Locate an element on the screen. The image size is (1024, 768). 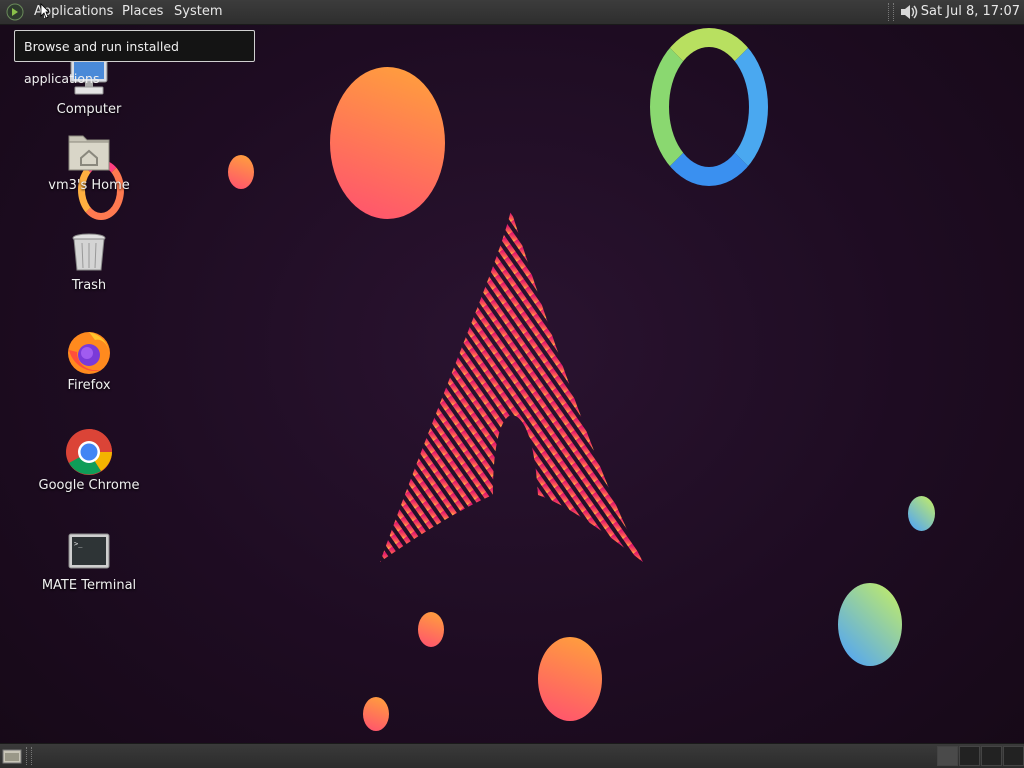
firefox-icon is located at coordinates (89, 352).